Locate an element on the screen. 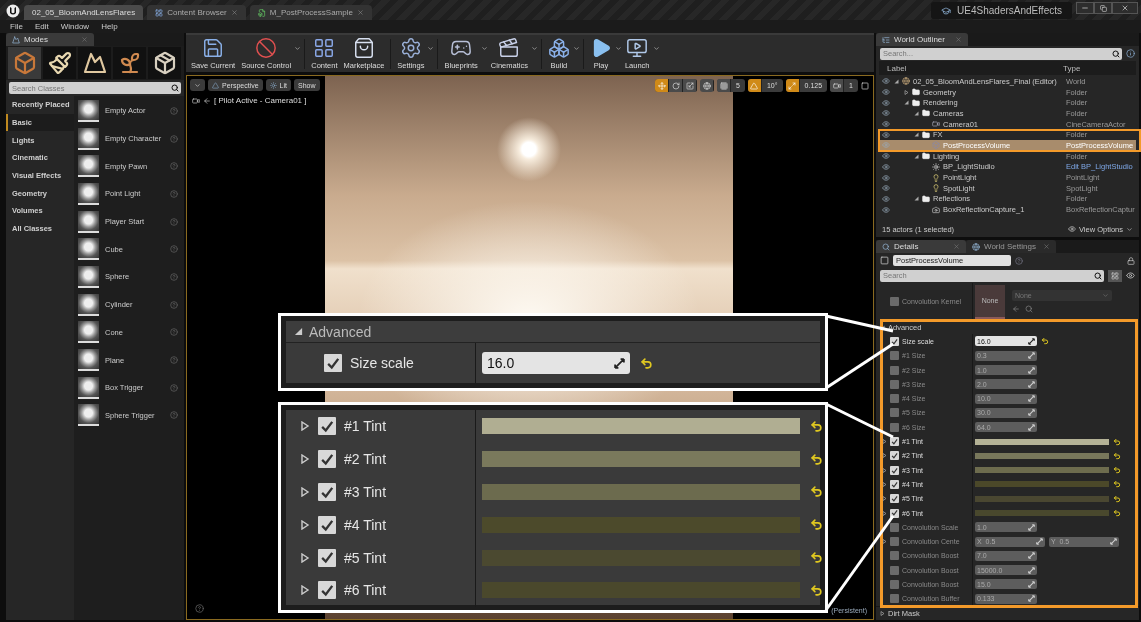 The image size is (1141, 622). viewport-menu-button is located at coordinates (197, 85).